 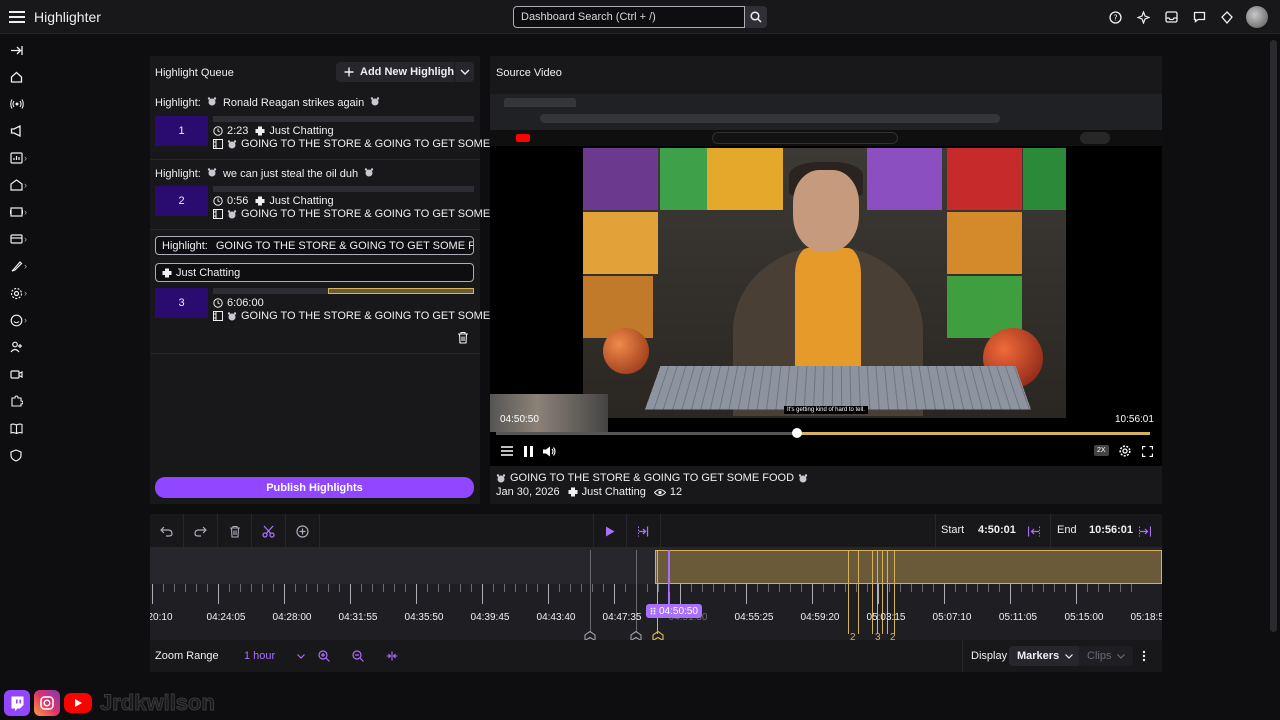 I want to click on current-time: 04:50:50, so click(x=519, y=419).